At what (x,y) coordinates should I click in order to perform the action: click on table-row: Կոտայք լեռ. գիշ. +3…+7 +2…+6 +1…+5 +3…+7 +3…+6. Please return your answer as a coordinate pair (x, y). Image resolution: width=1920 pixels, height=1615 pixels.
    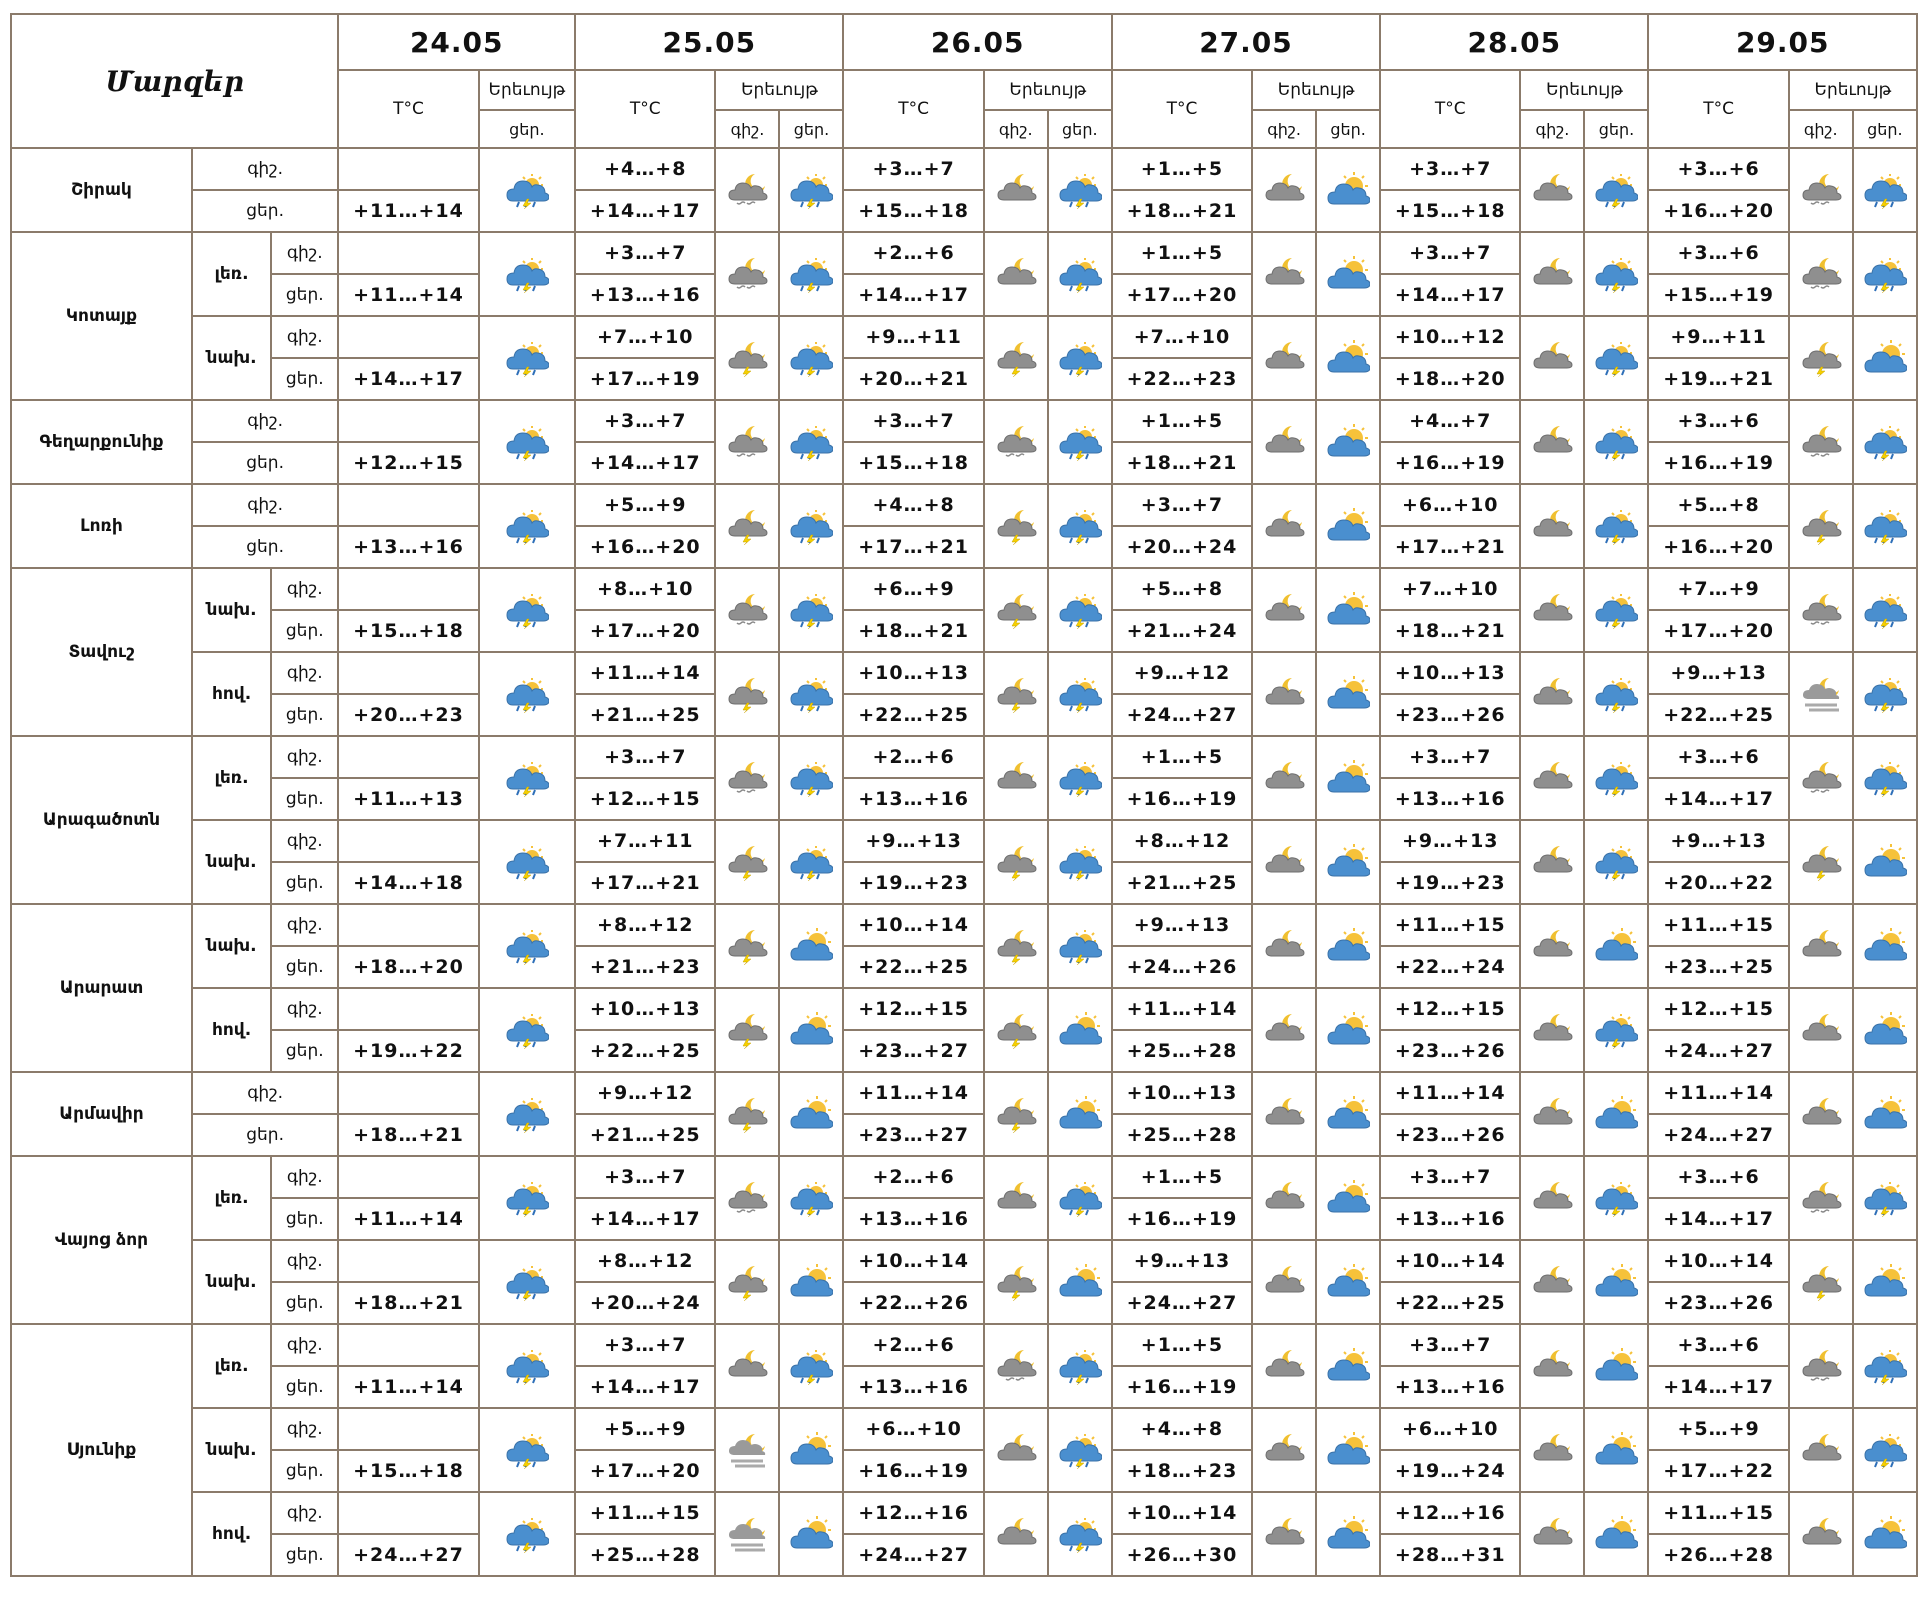
    Looking at the image, I should click on (964, 316).